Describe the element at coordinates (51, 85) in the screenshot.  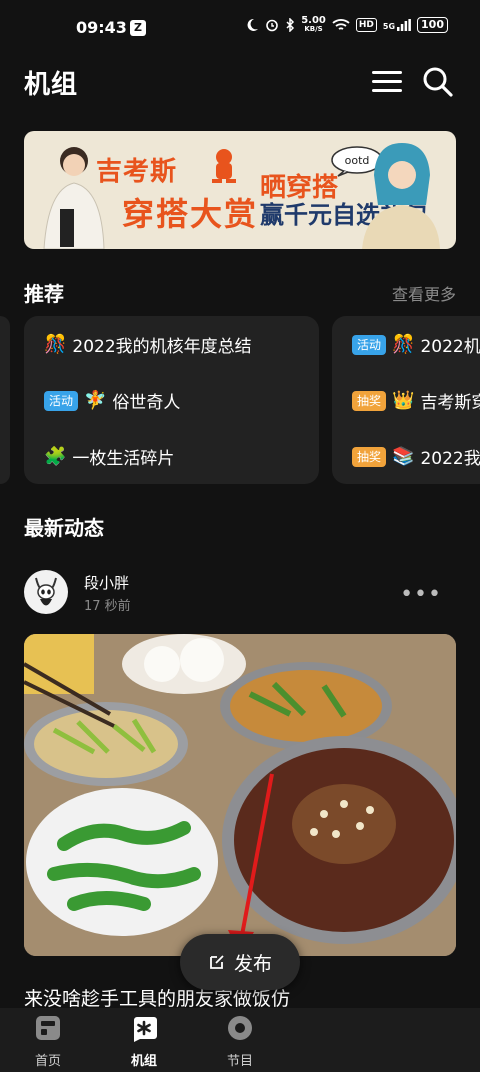
I see `page-title: 机组` at that location.